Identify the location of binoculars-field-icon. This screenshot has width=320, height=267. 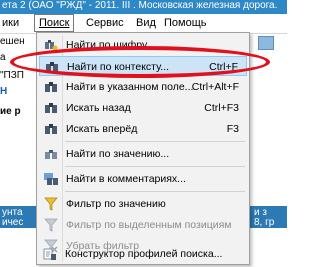
(51, 87).